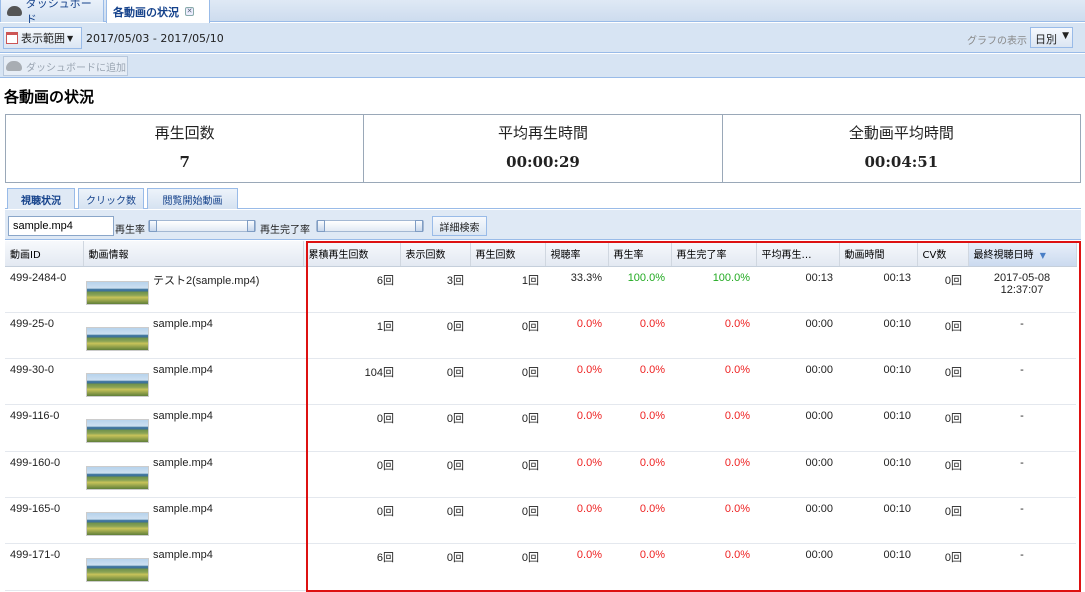 The width and height of the screenshot is (1085, 592). I want to click on summary-value: 7, so click(184, 162).